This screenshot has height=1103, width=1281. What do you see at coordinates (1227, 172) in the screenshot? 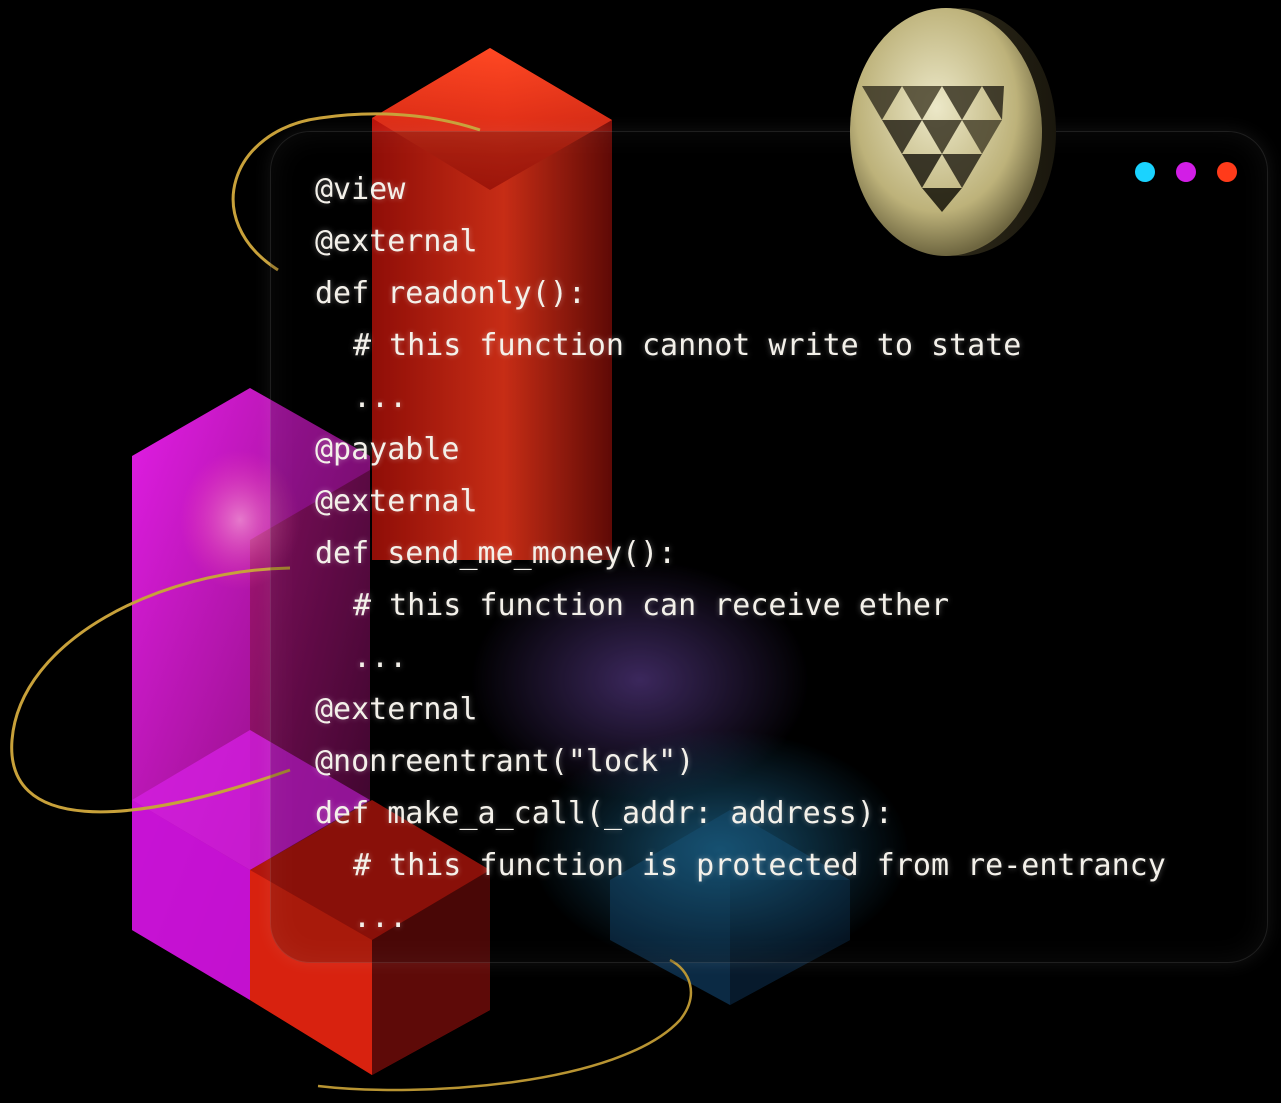
I see `red-dot-icon` at bounding box center [1227, 172].